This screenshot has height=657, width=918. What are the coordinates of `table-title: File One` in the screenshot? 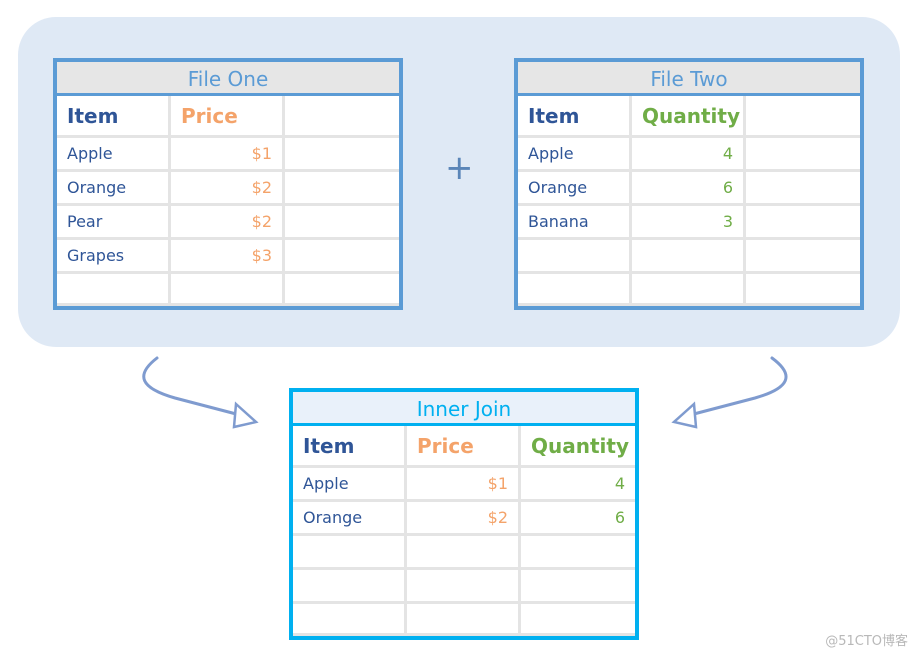 It's located at (228, 79).